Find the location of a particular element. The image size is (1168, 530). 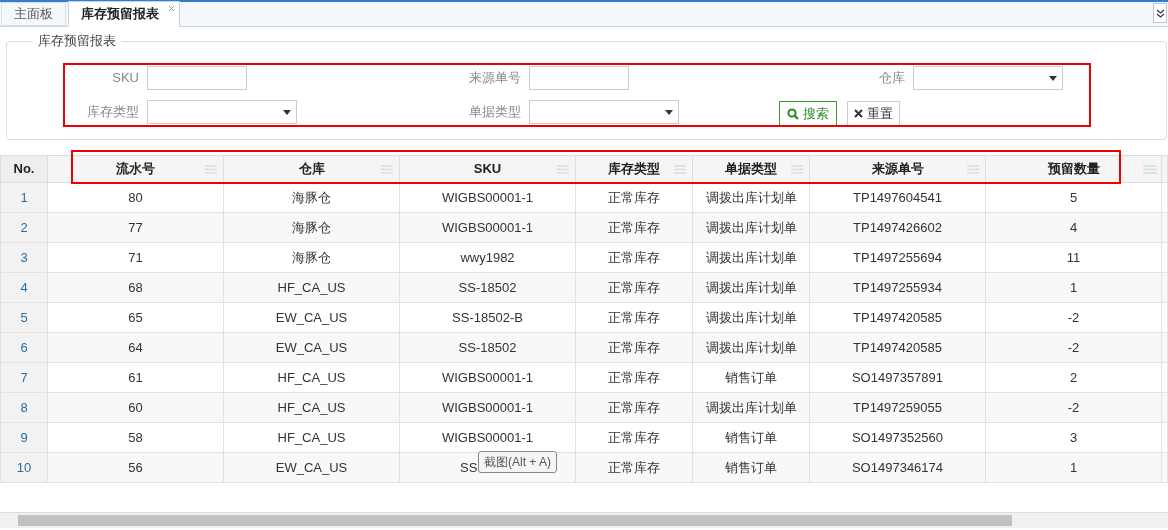

horizontal-scrollbar is located at coordinates (584, 520).